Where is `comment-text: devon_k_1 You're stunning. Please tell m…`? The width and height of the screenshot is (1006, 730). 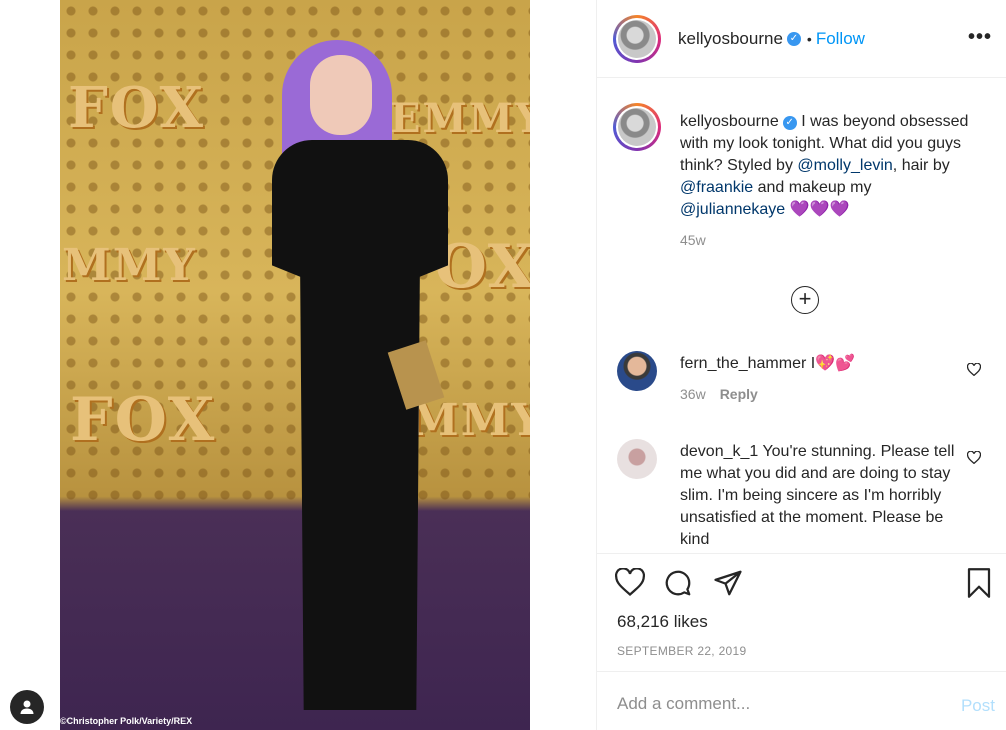 comment-text: devon_k_1 You're stunning. Please tell m… is located at coordinates (825, 496).